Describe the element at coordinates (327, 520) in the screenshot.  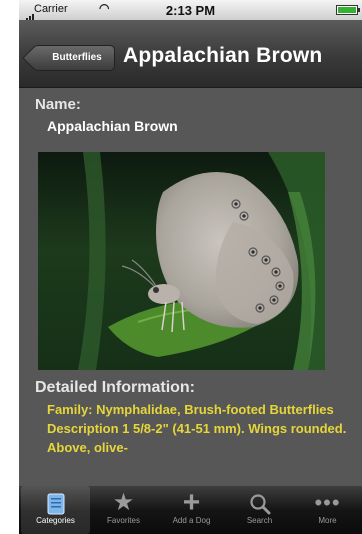
I see `tab-label: More` at that location.